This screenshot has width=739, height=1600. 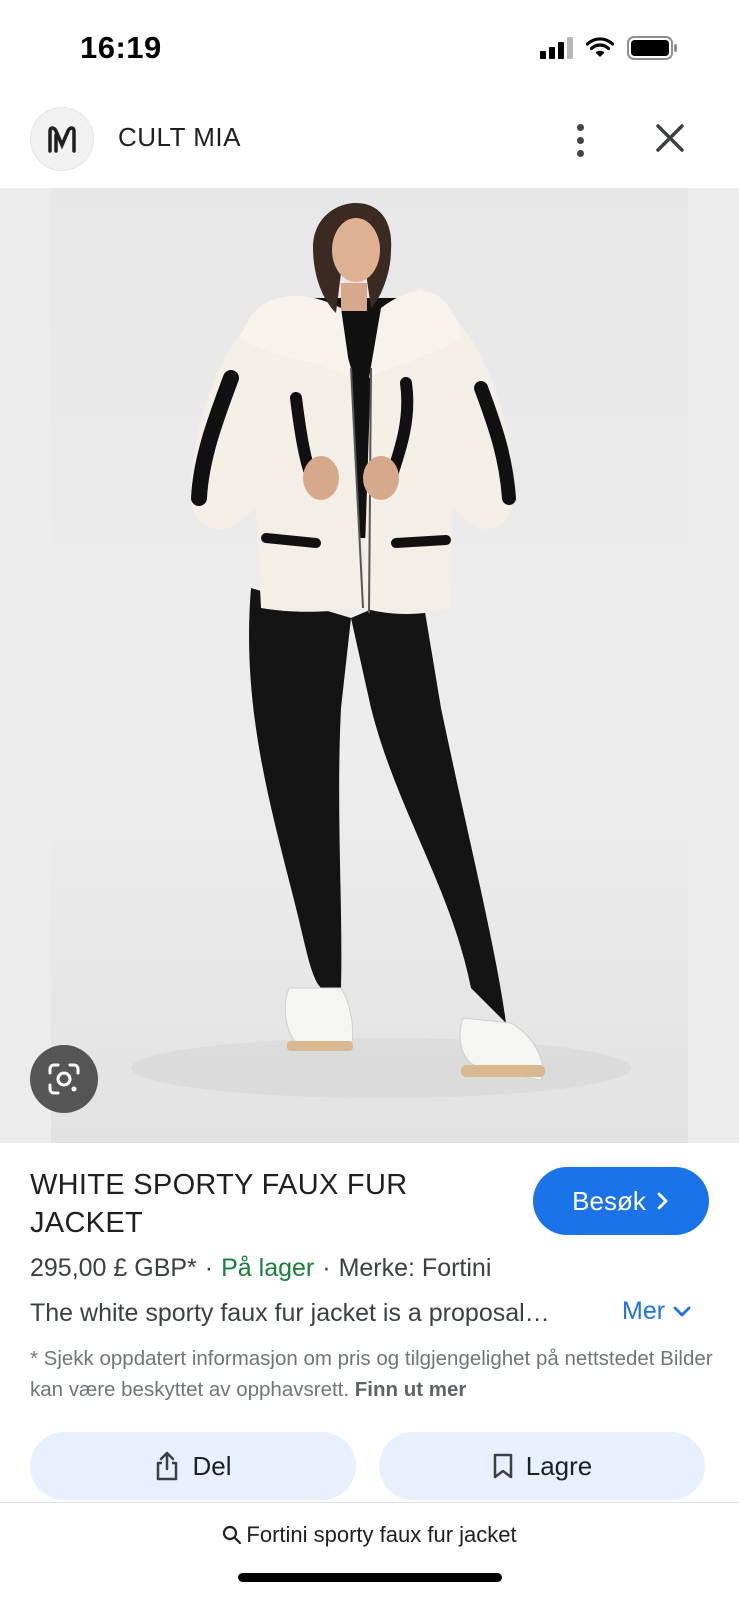 What do you see at coordinates (113, 1268) in the screenshot?
I see `product-price: 295,00 £ GBP*` at bounding box center [113, 1268].